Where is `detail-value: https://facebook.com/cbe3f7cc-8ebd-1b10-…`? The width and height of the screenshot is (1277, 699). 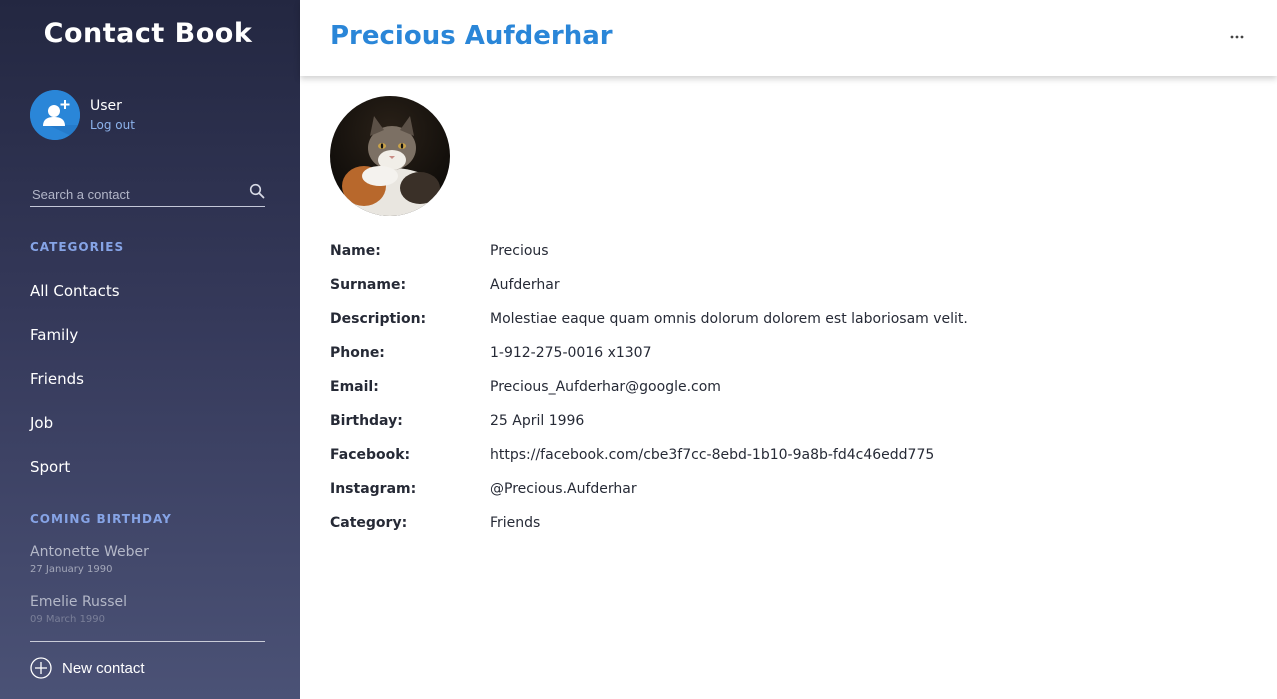
detail-value: https://facebook.com/cbe3f7cc-8ebd-1b10-… is located at coordinates (712, 455).